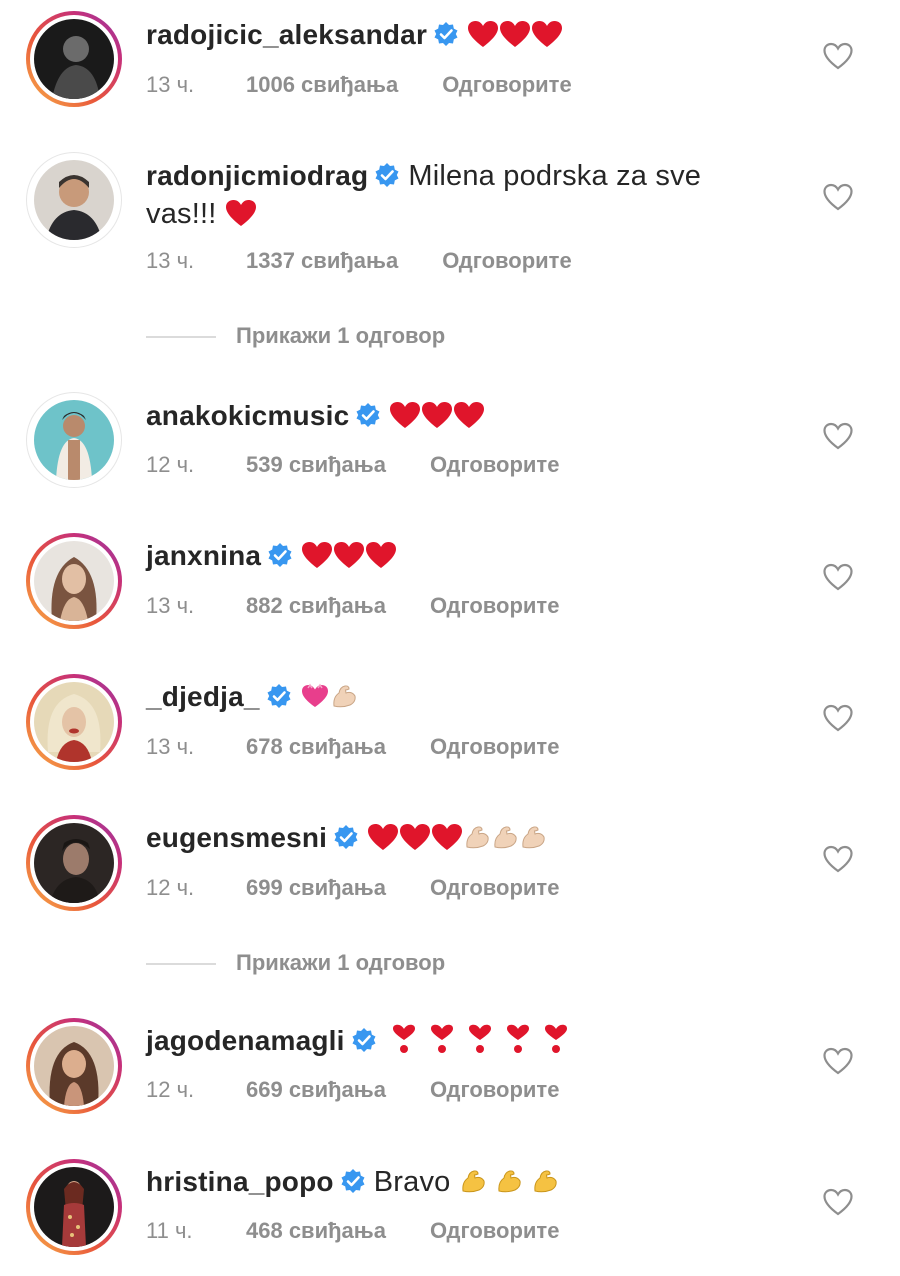 The image size is (900, 1276). What do you see at coordinates (316, 465) in the screenshot?
I see `comment-likes: 539 свиђања` at bounding box center [316, 465].